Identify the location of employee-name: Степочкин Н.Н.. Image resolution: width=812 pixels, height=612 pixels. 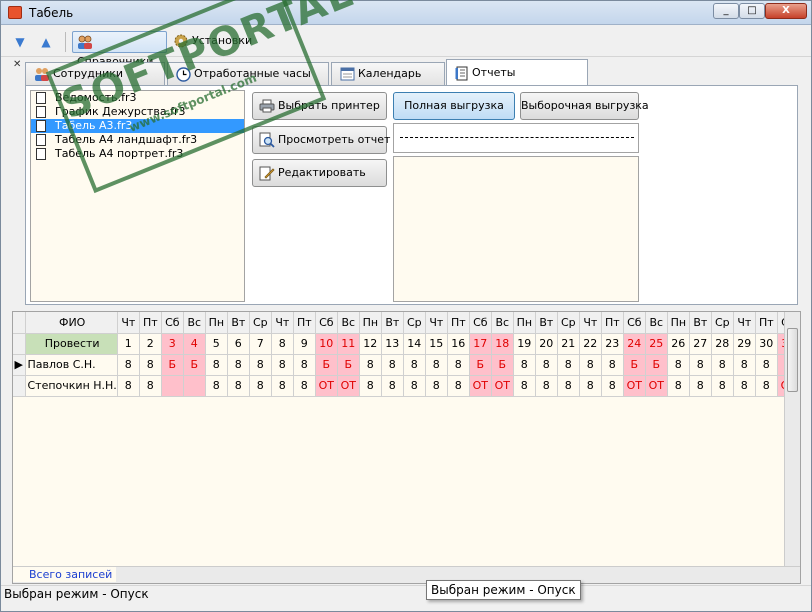
(71, 386).